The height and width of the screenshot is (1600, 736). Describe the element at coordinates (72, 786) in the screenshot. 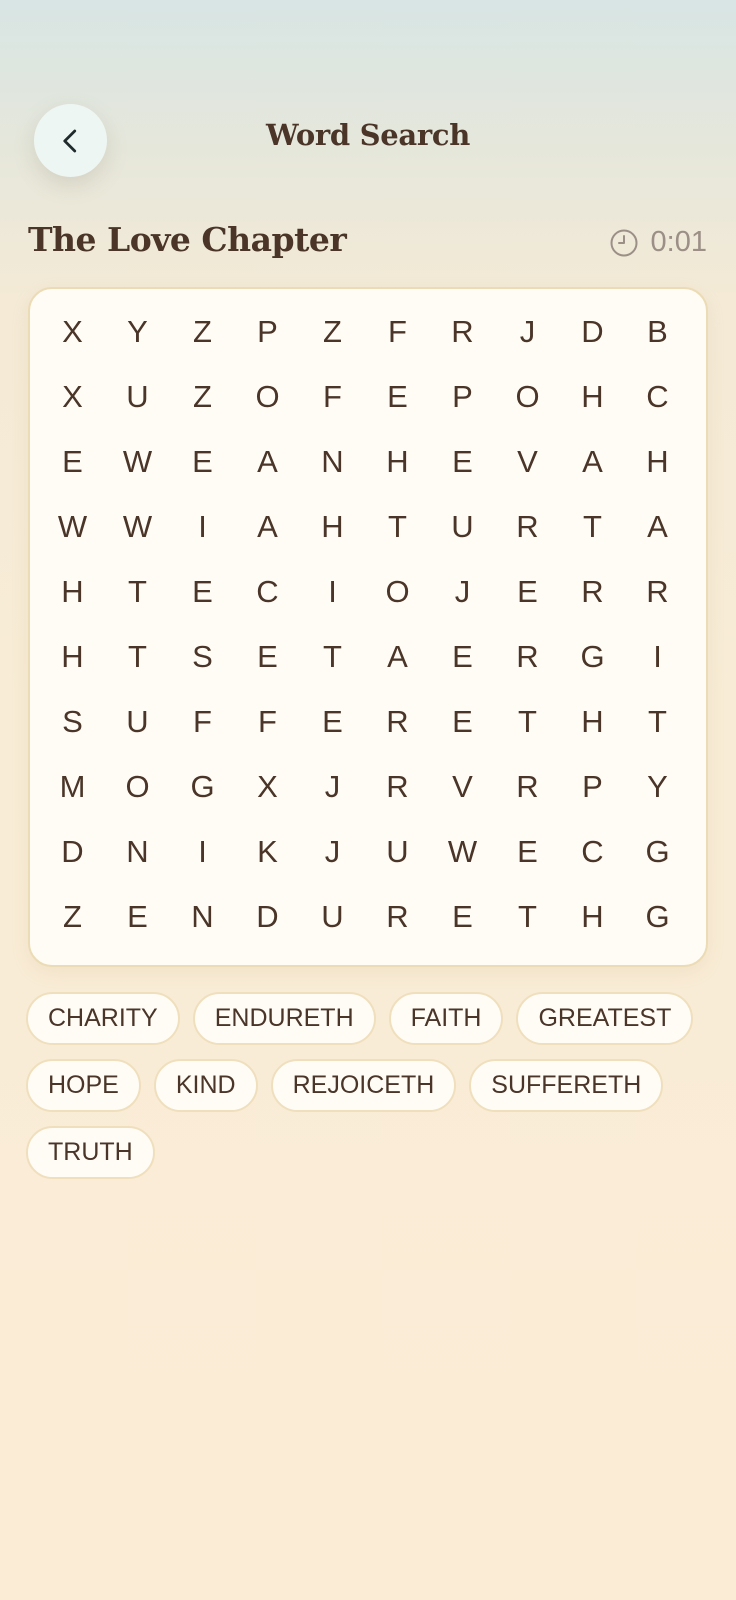

I see `grid-cell: M` at that location.